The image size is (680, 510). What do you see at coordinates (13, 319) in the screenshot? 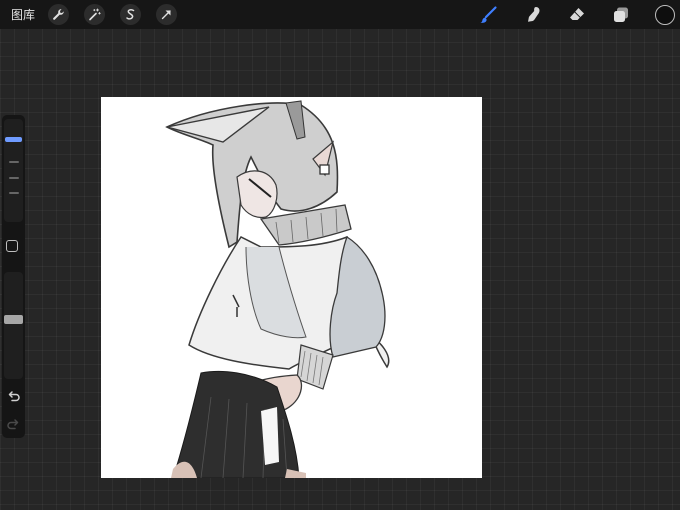
I see `opacity-thumb` at bounding box center [13, 319].